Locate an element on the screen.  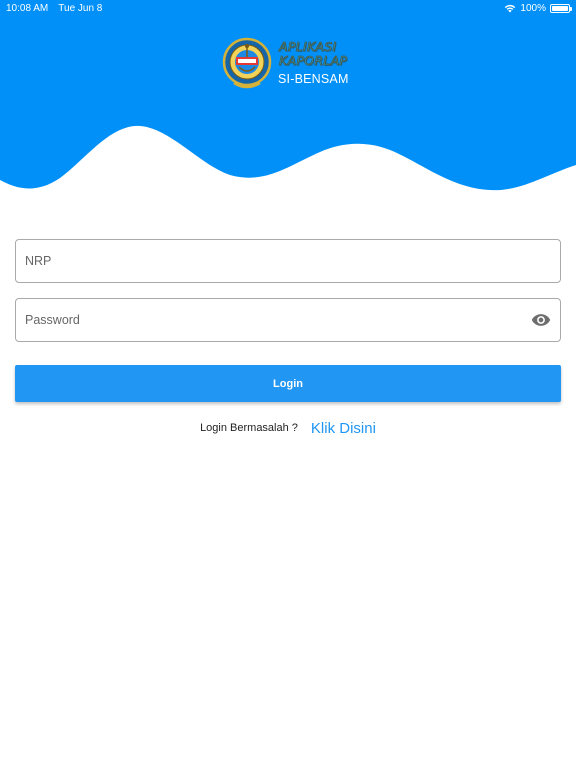
logo-subtitle: SI-BENSAM is located at coordinates (313, 79).